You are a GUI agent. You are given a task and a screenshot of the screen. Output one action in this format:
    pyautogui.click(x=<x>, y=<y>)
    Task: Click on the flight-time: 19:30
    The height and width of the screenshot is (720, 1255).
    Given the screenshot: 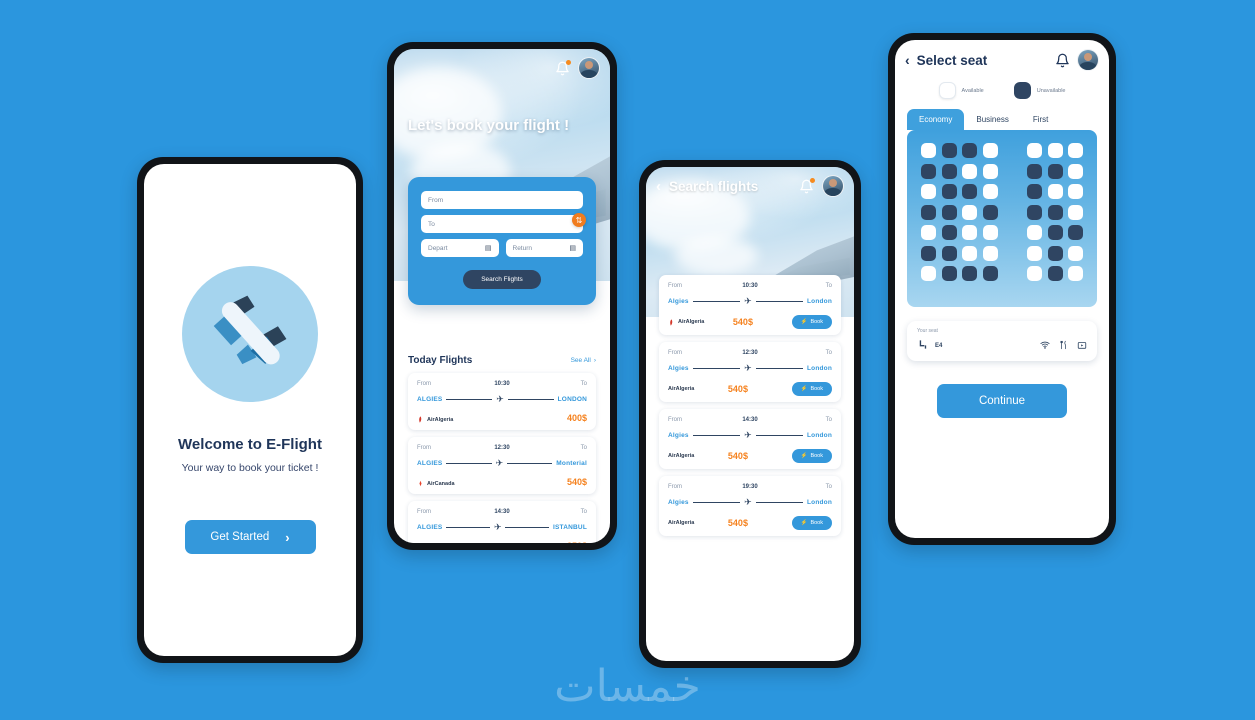 What is the action you would take?
    pyautogui.click(x=750, y=487)
    